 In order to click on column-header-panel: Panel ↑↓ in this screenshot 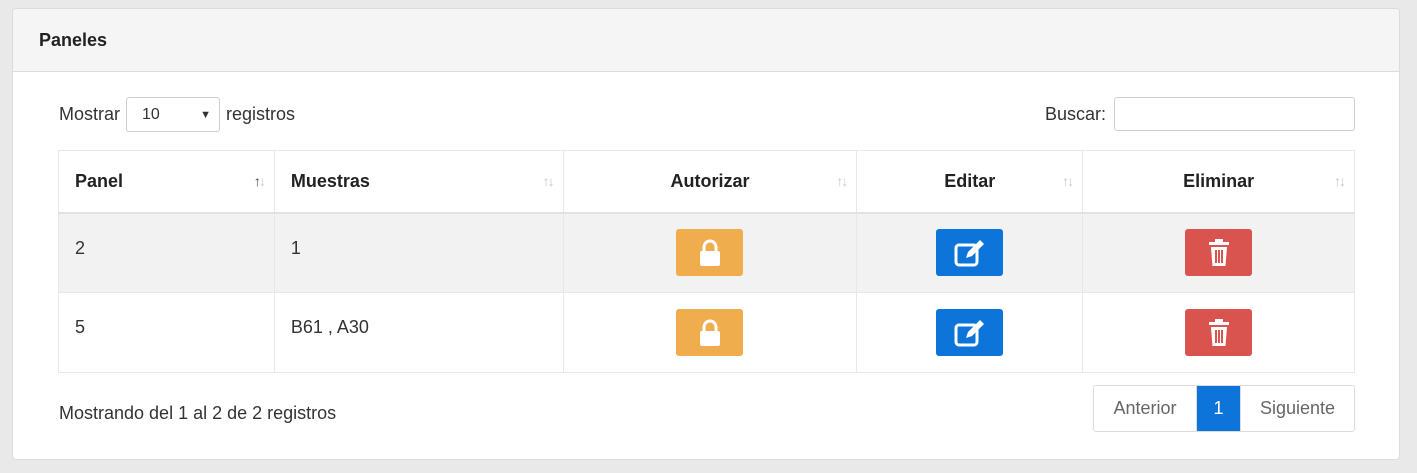, I will do `click(166, 182)`.